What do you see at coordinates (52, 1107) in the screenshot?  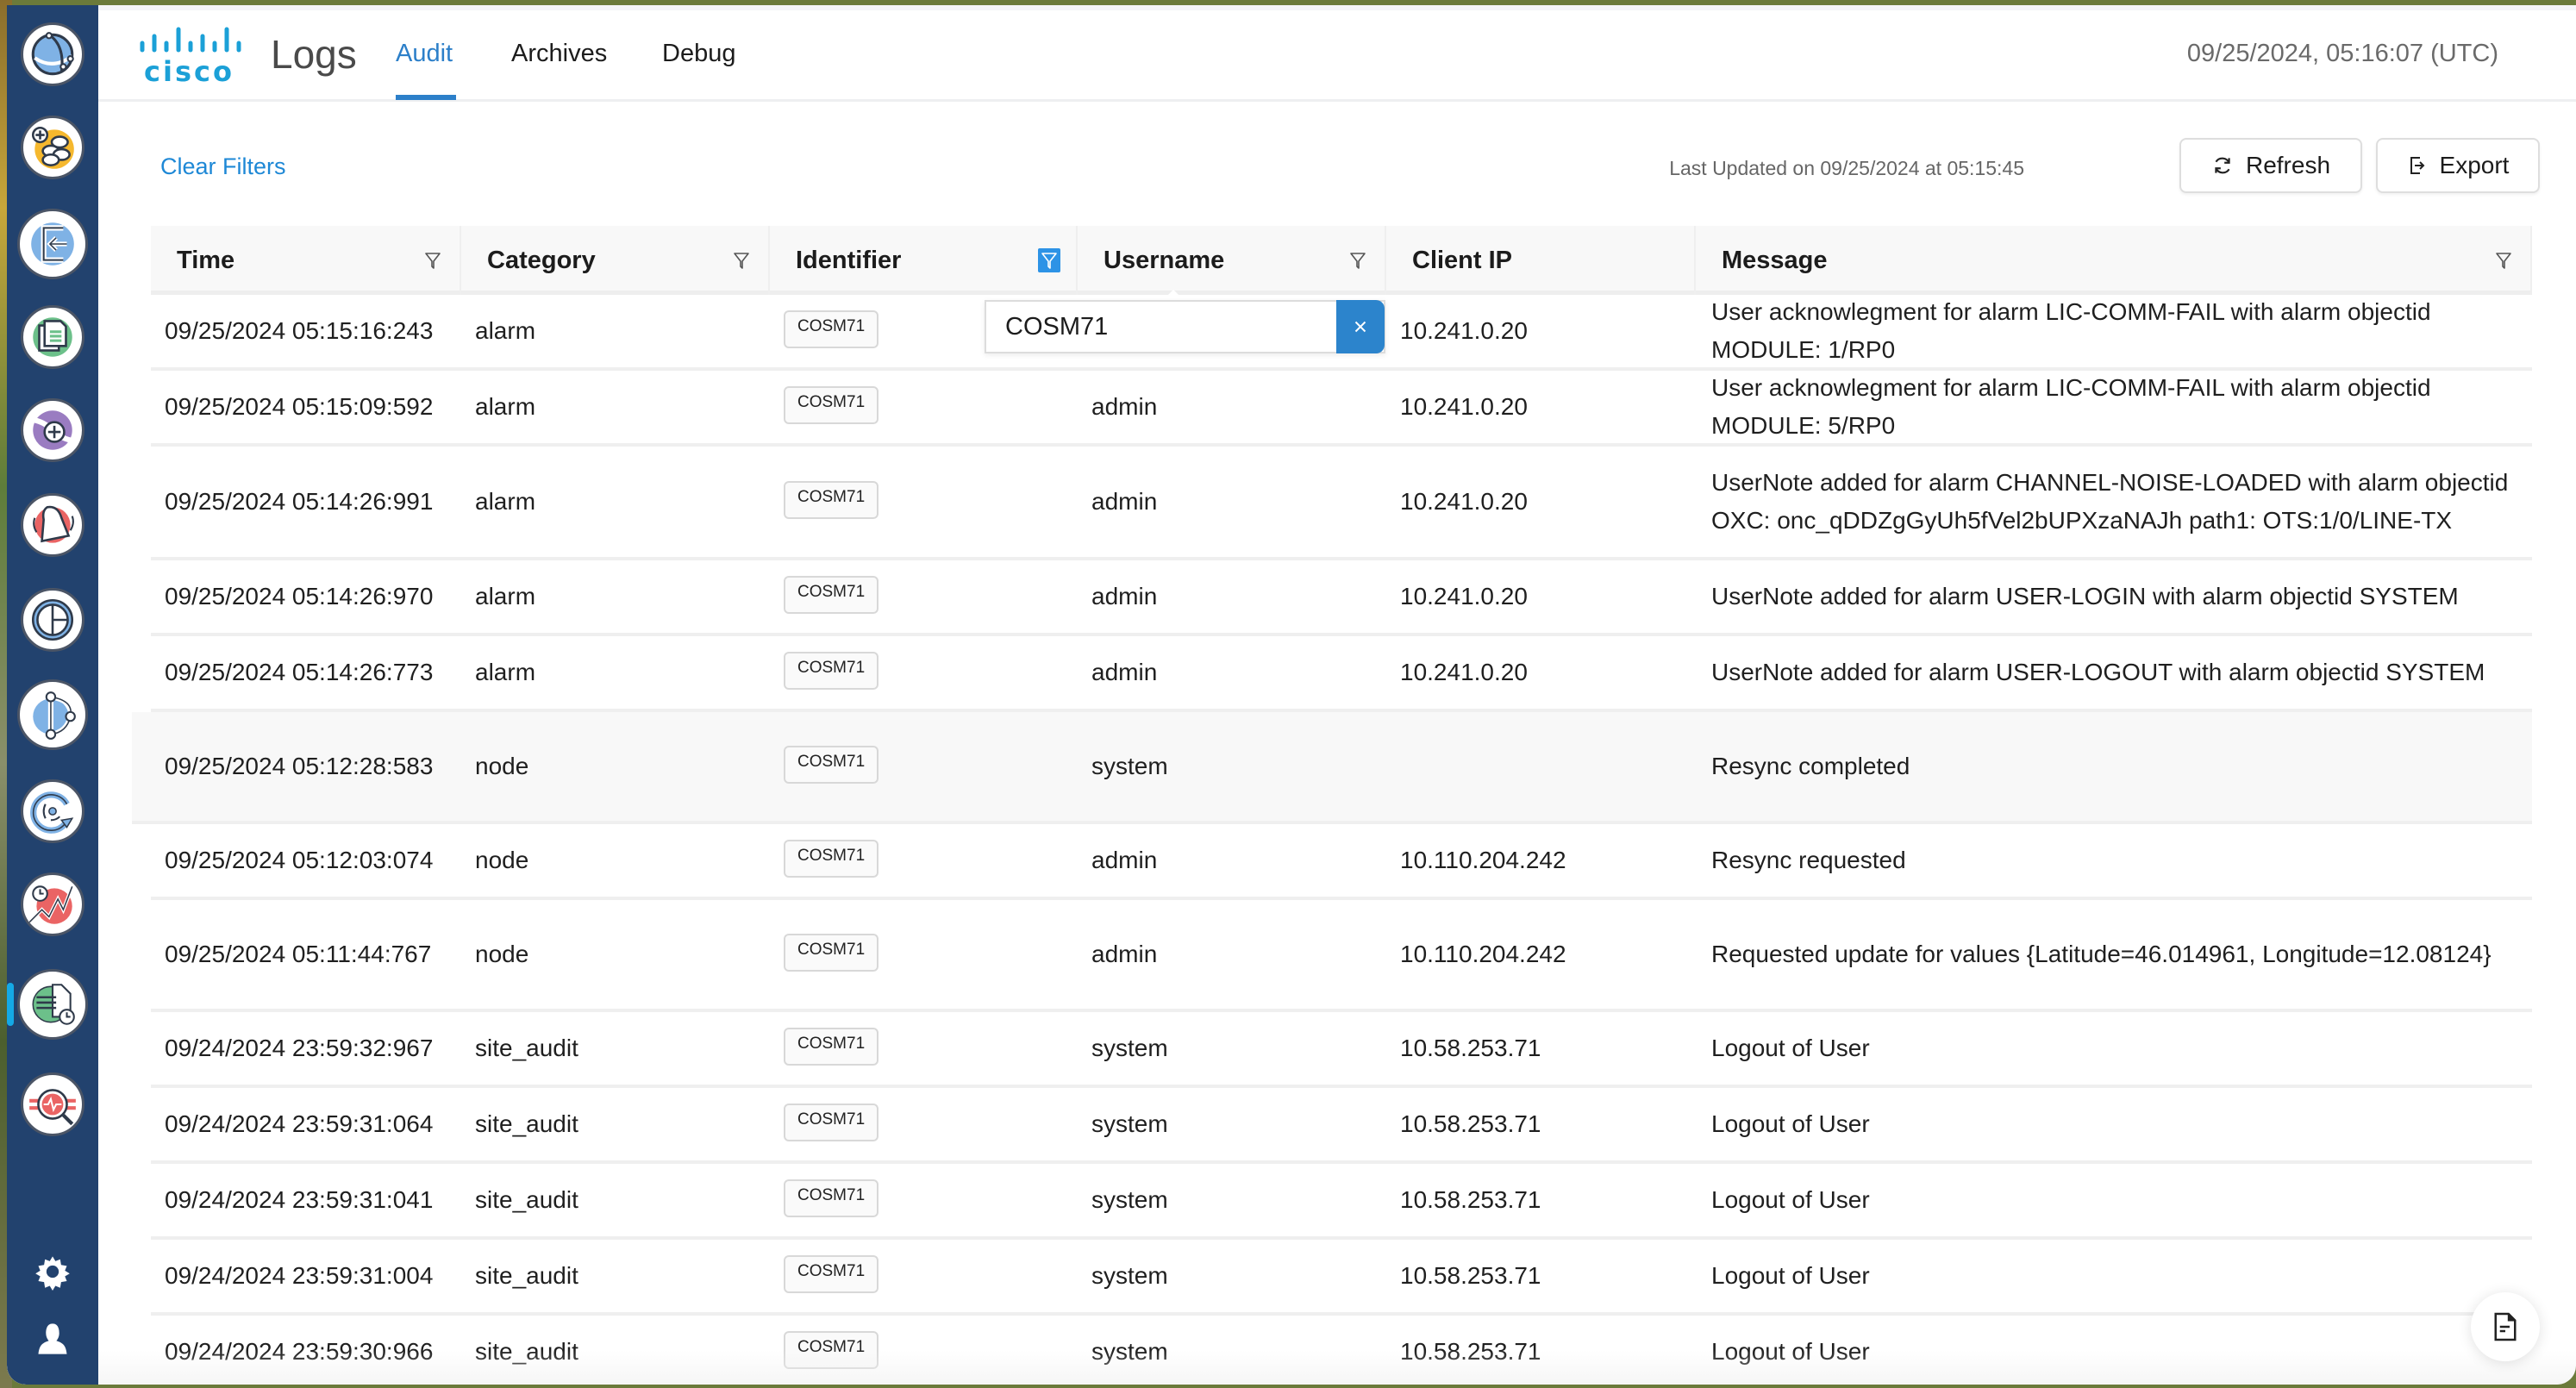 I see `diagnostics-search-icon` at bounding box center [52, 1107].